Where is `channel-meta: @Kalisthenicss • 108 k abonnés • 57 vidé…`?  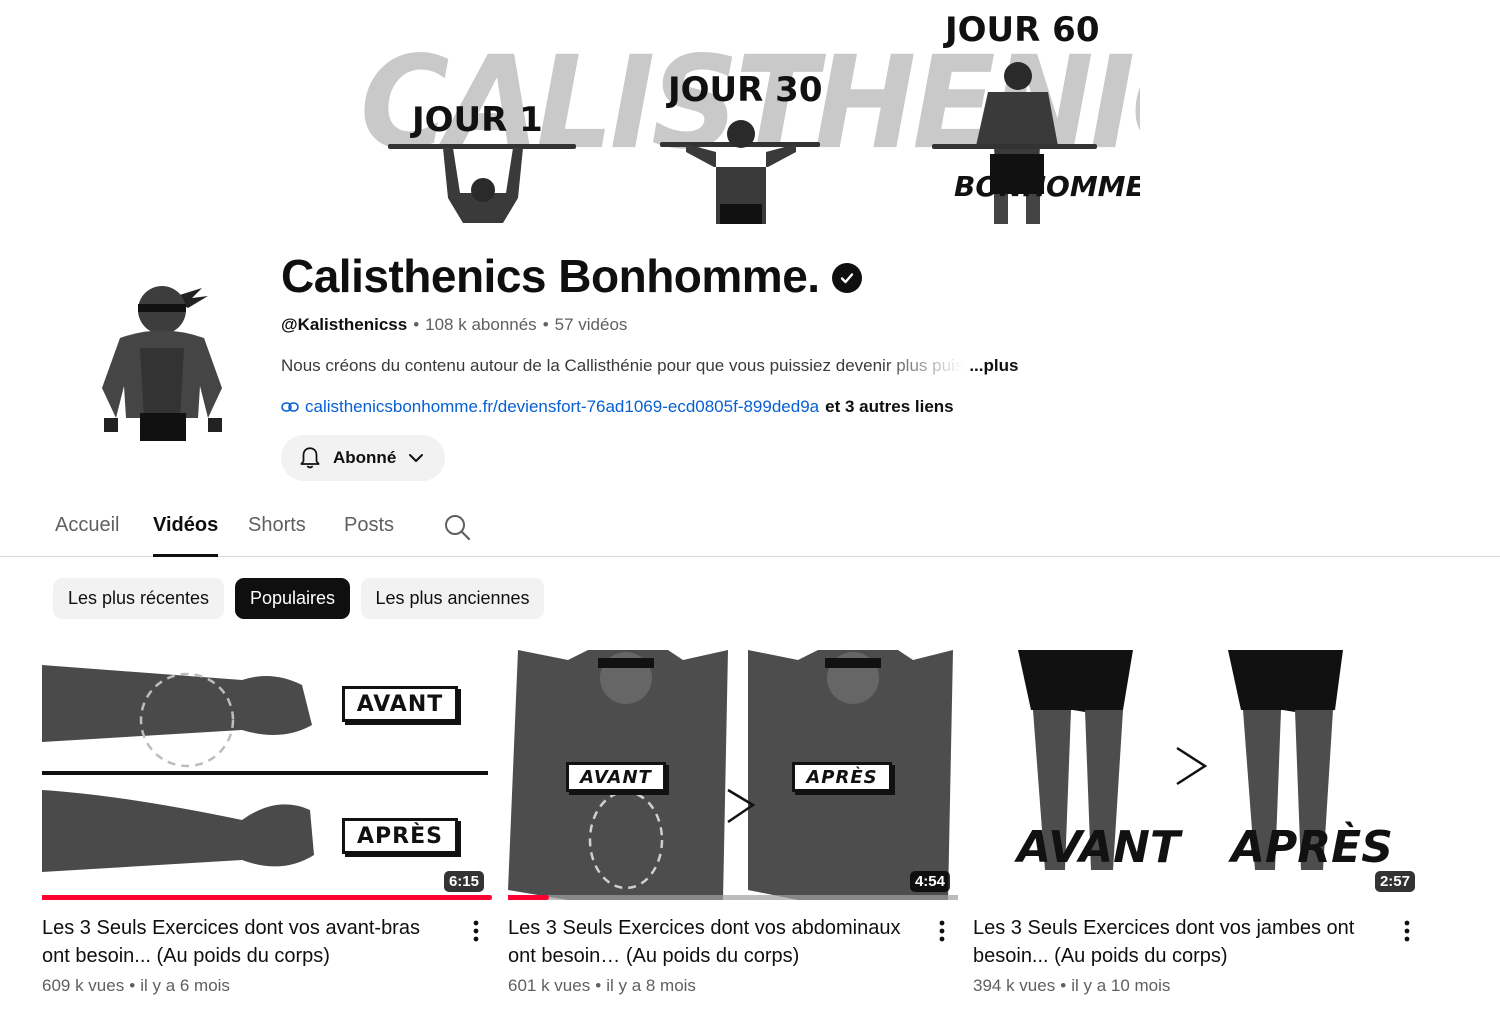 channel-meta: @Kalisthenicss • 108 k abonnés • 57 vidé… is located at coordinates (454, 325).